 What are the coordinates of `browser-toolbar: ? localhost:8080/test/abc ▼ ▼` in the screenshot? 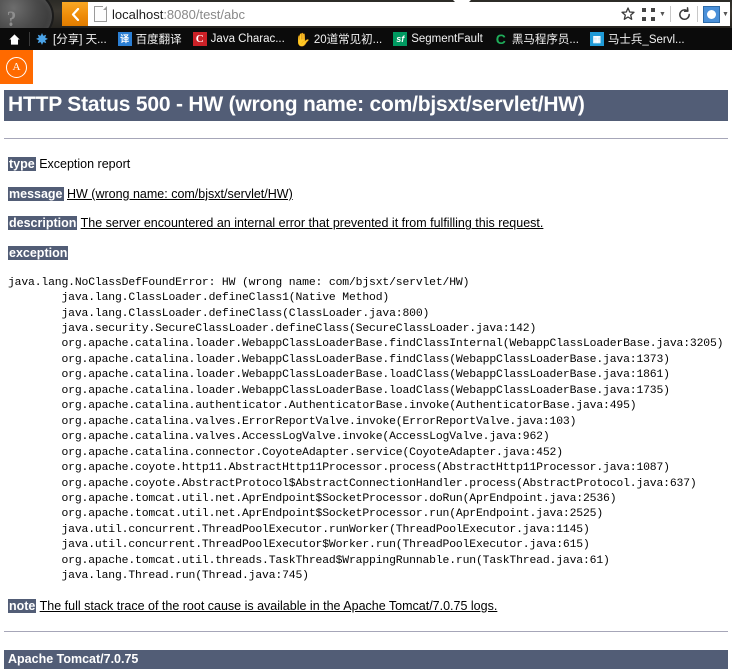 It's located at (366, 14).